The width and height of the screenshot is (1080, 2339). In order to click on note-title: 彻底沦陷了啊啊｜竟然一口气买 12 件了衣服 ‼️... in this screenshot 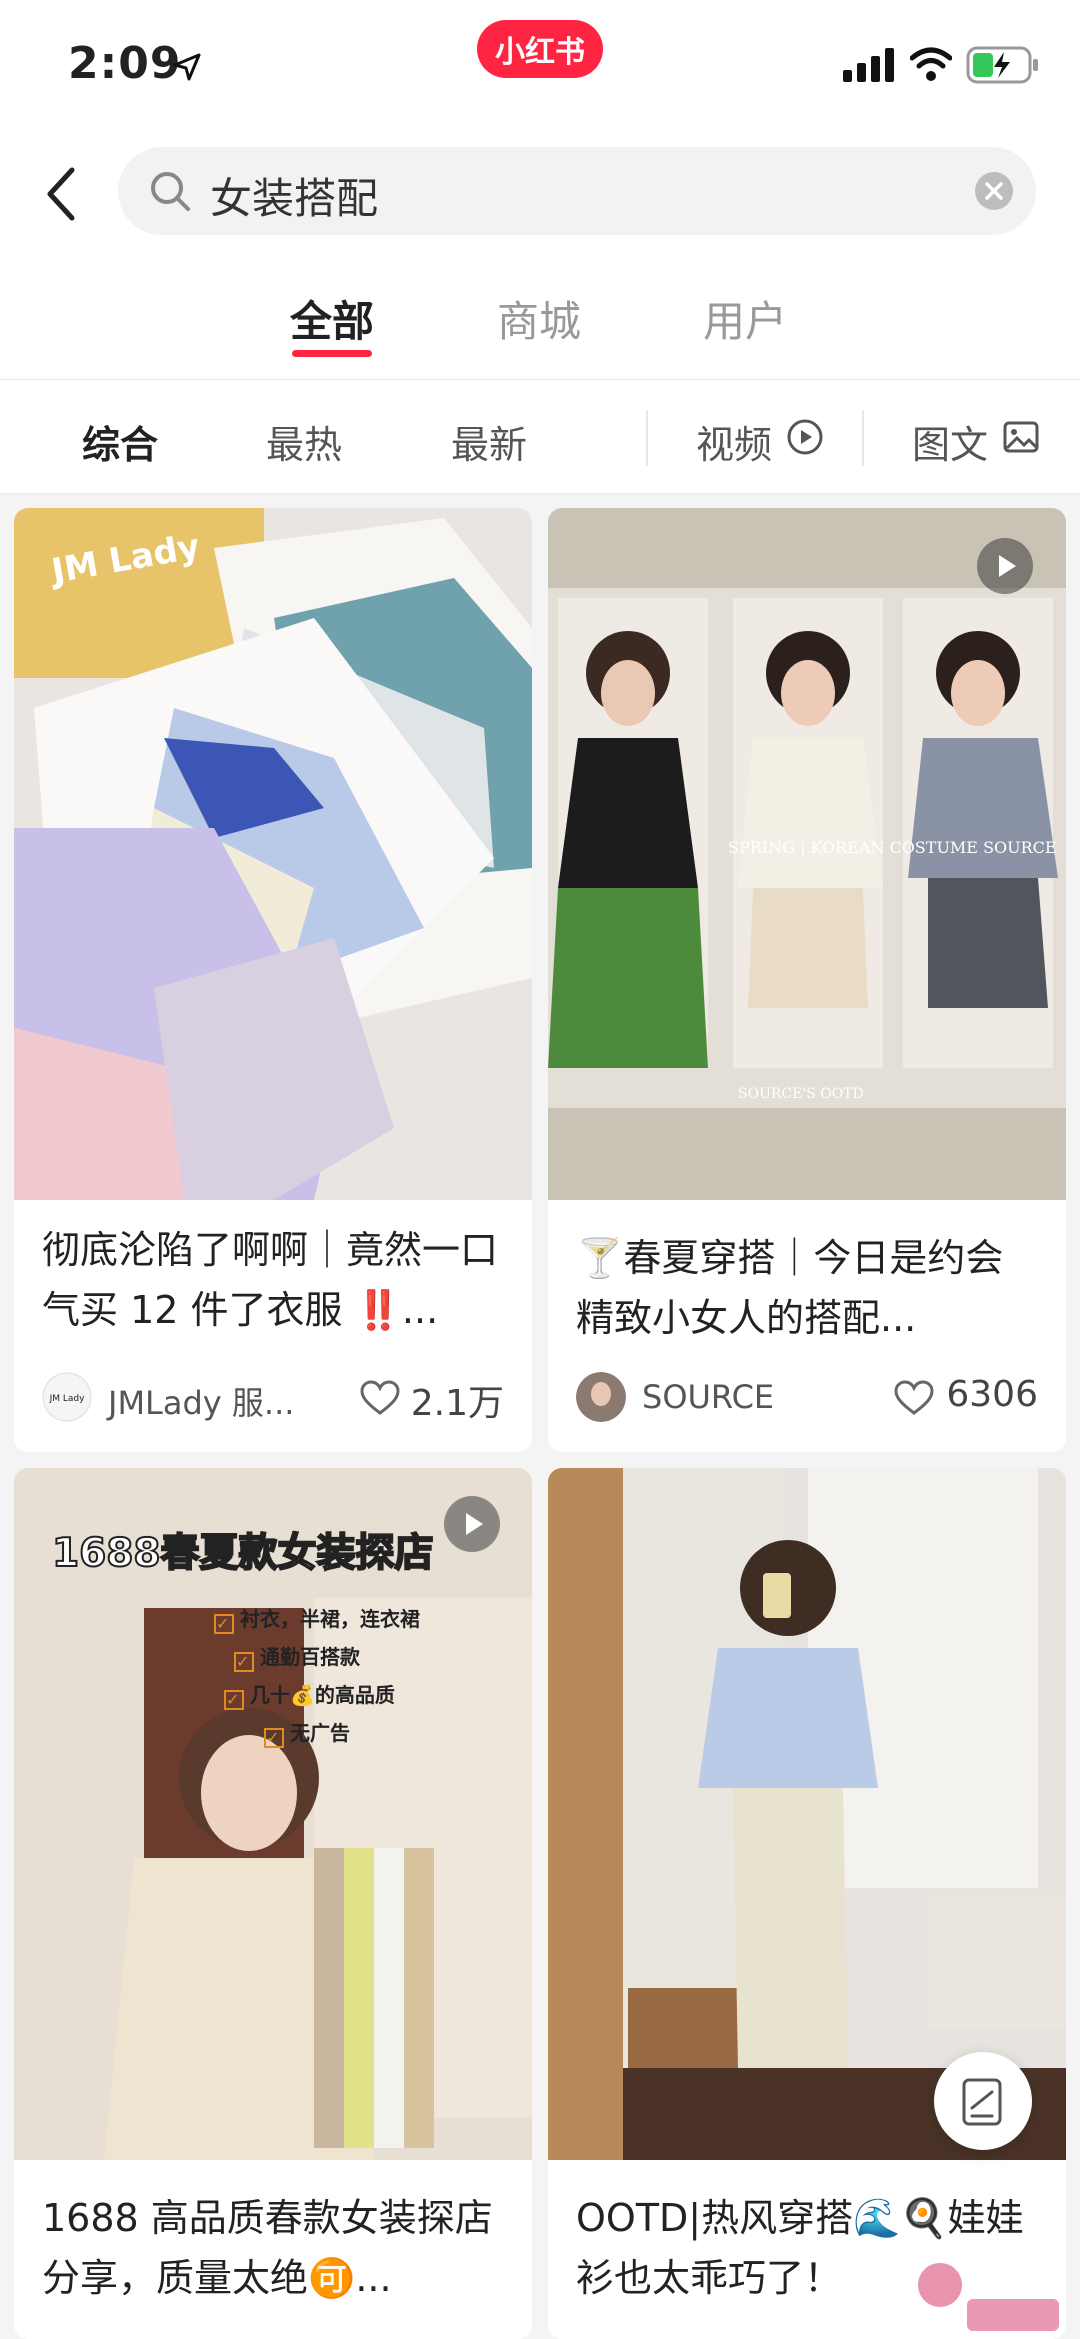, I will do `click(273, 1280)`.